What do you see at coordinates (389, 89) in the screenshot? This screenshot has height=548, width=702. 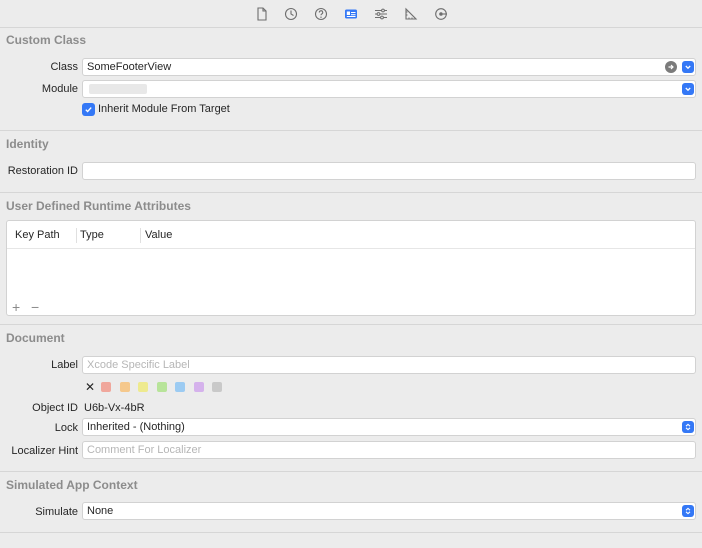 I see `module-field` at bounding box center [389, 89].